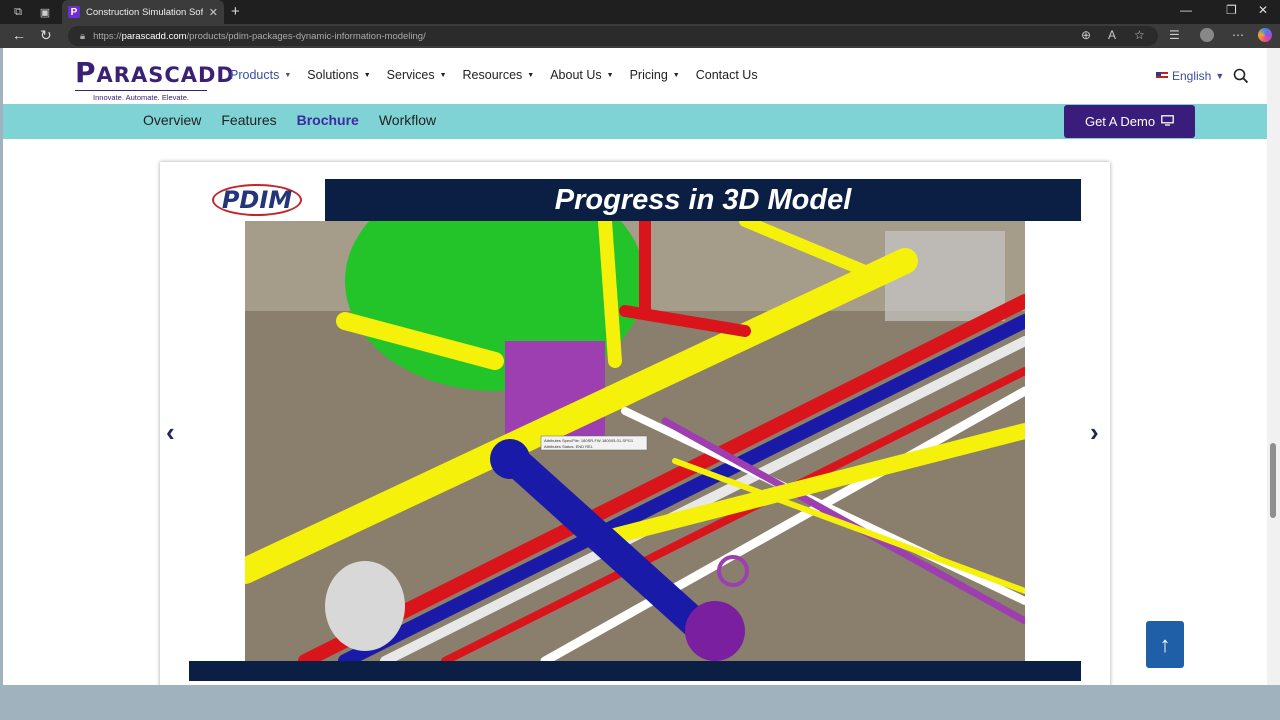  I want to click on restore-icon: ❐, so click(1231, 10).